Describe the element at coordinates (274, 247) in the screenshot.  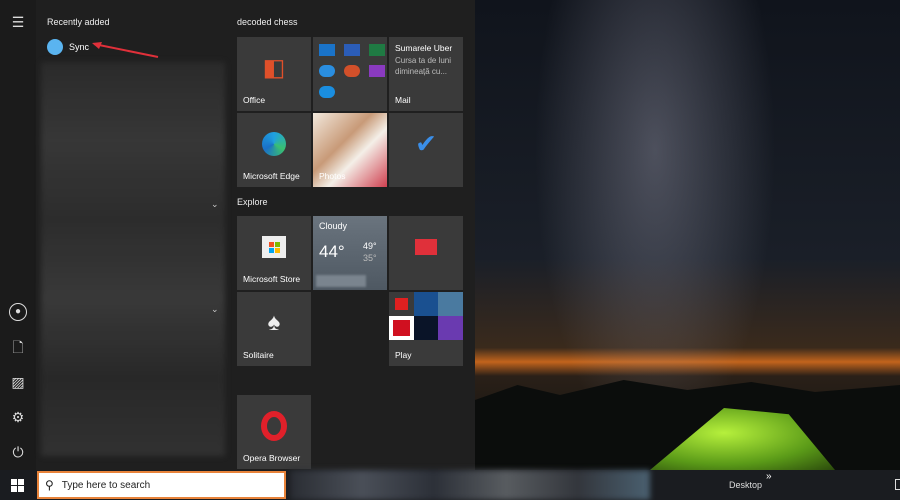
I see `store-icon` at that location.